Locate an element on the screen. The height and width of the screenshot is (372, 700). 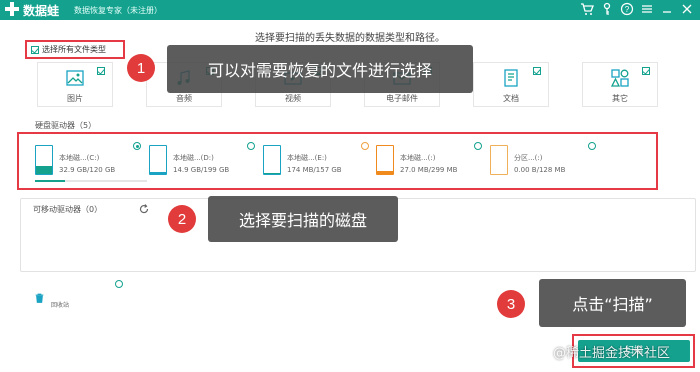
cart-icon is located at coordinates (587, 9).